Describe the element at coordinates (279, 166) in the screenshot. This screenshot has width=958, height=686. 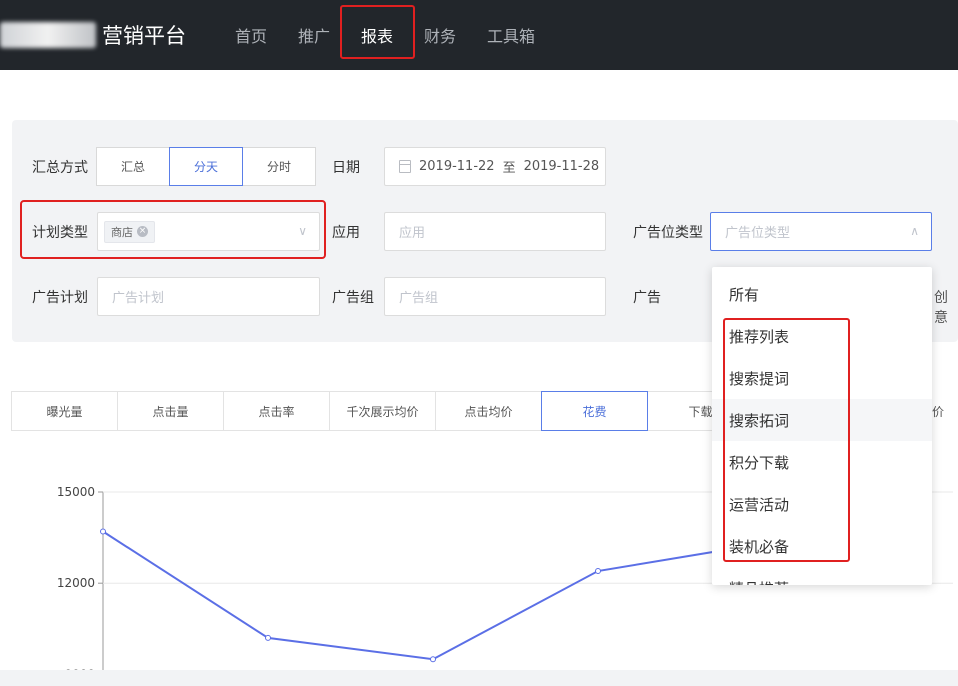
I see `summary-option-hourly: 分时` at that location.